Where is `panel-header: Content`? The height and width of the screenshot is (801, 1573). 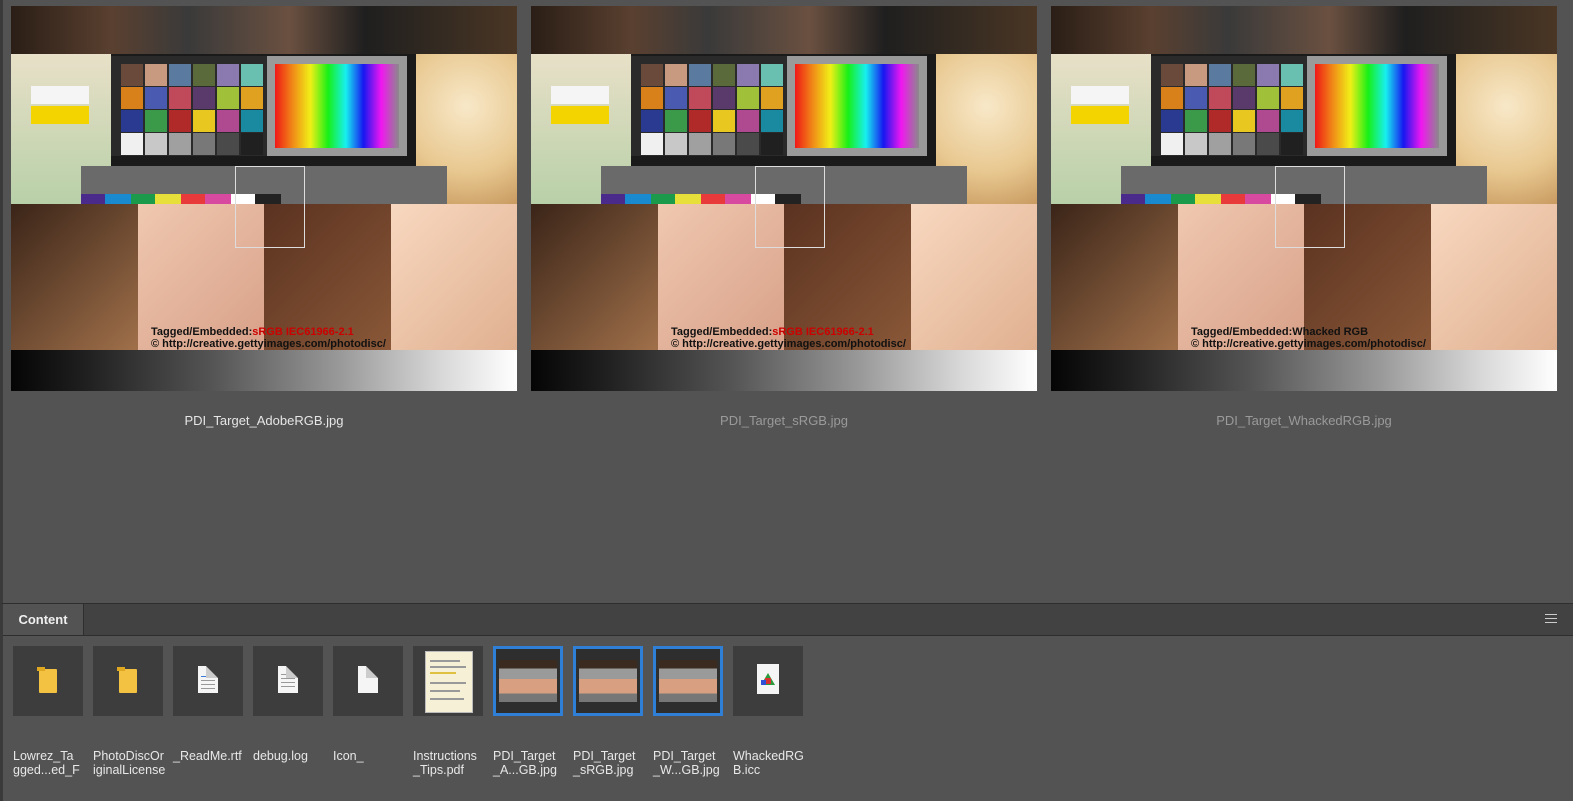 panel-header: Content is located at coordinates (788, 620).